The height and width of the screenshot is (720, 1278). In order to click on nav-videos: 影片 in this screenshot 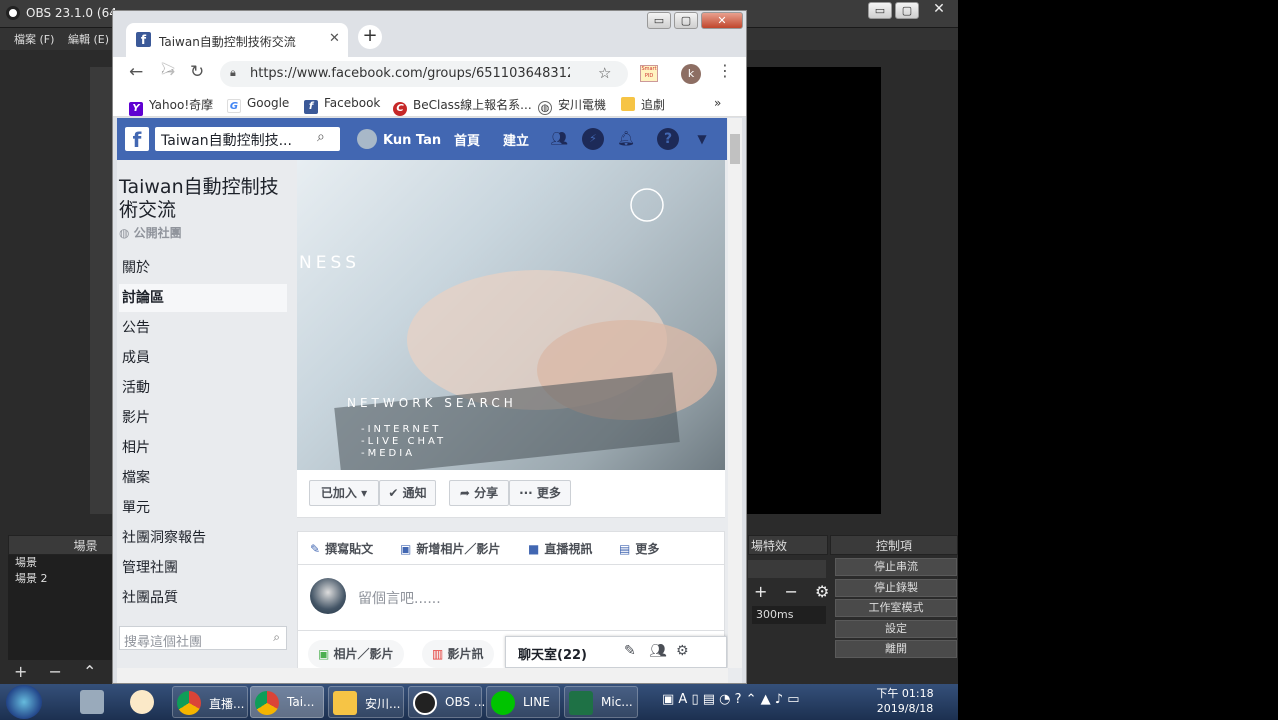, I will do `click(203, 418)`.